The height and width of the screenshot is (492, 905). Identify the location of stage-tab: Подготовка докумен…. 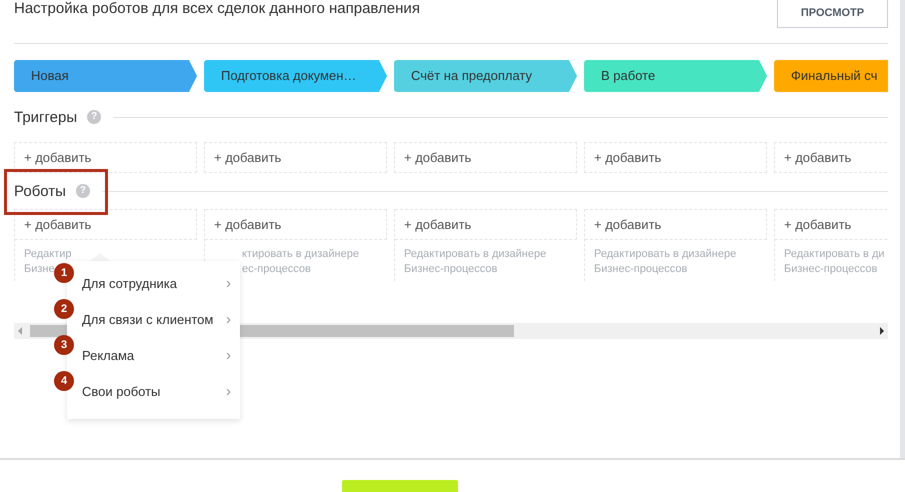
(295, 76).